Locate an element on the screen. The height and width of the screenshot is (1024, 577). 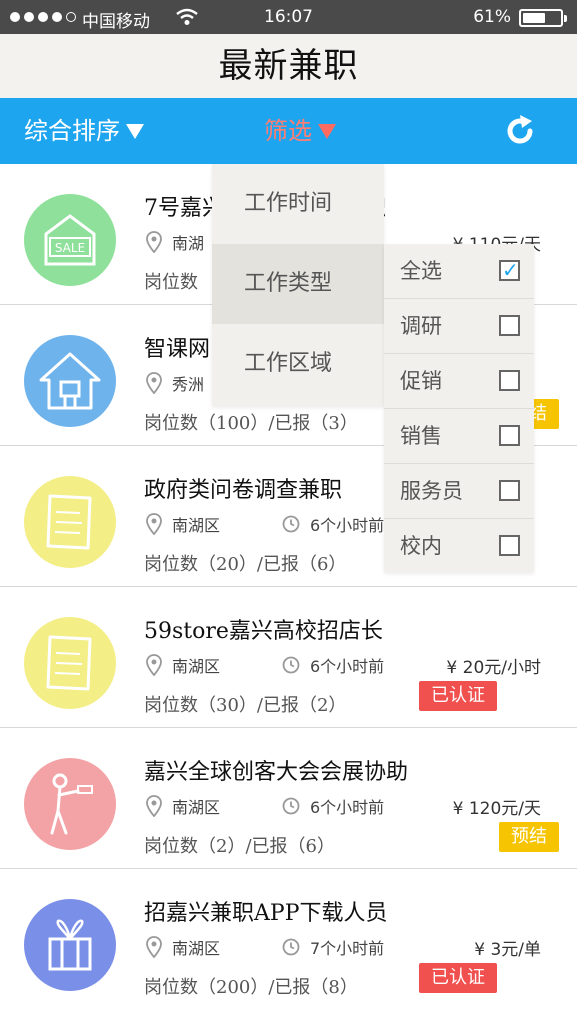
job-quota: 岗位数 is located at coordinates (171, 282).